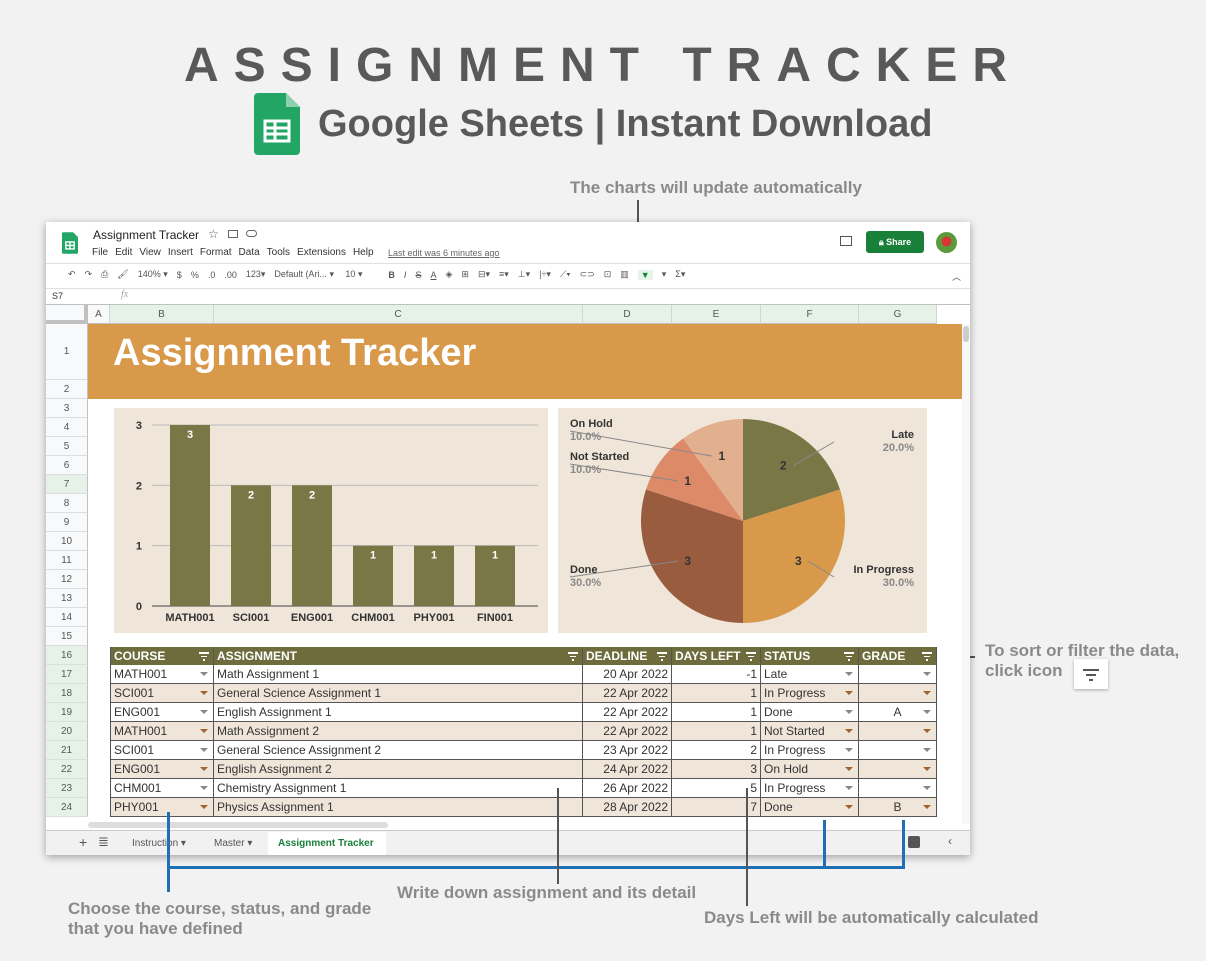 This screenshot has height=961, width=1206. I want to click on currency-button: $, so click(179, 275).